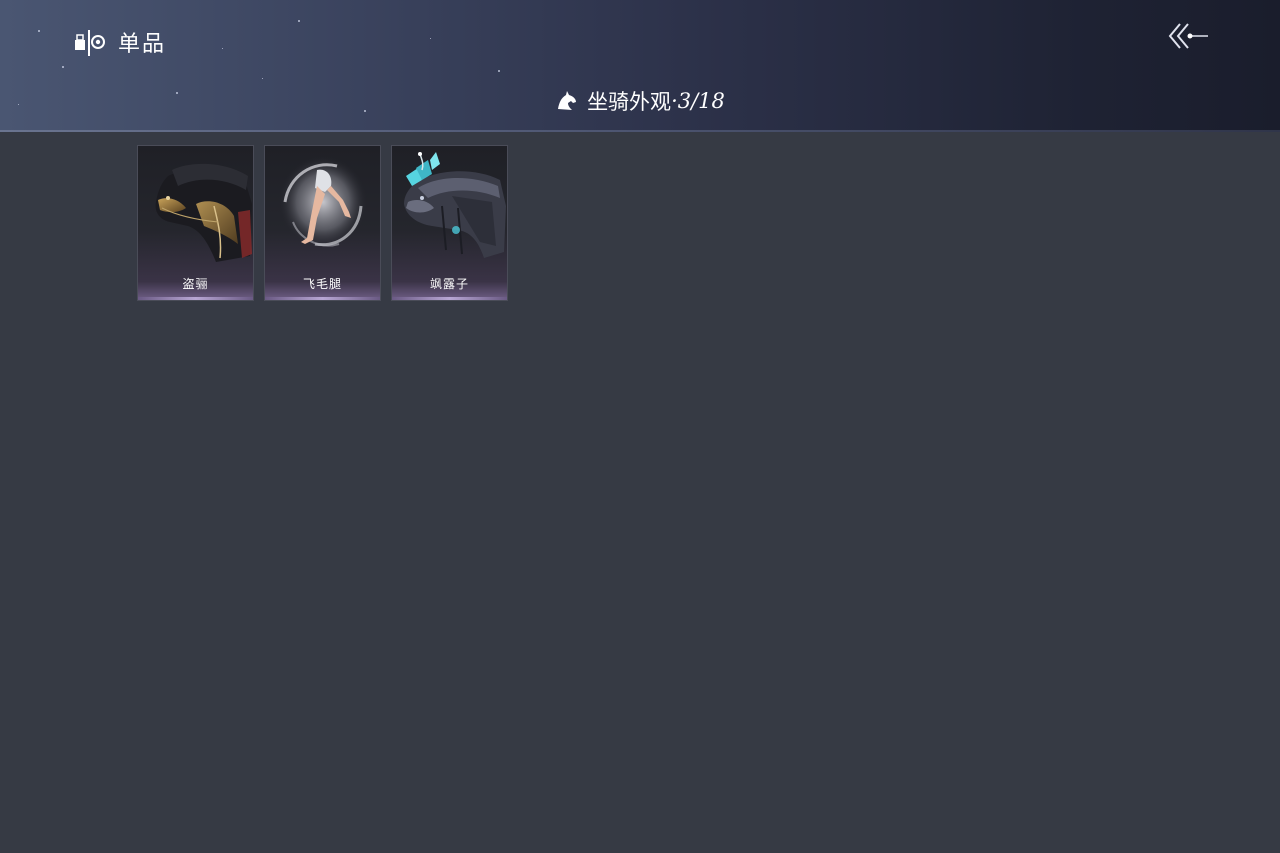 This screenshot has height=853, width=1280. I want to click on section-title: 单品, so click(119, 42).